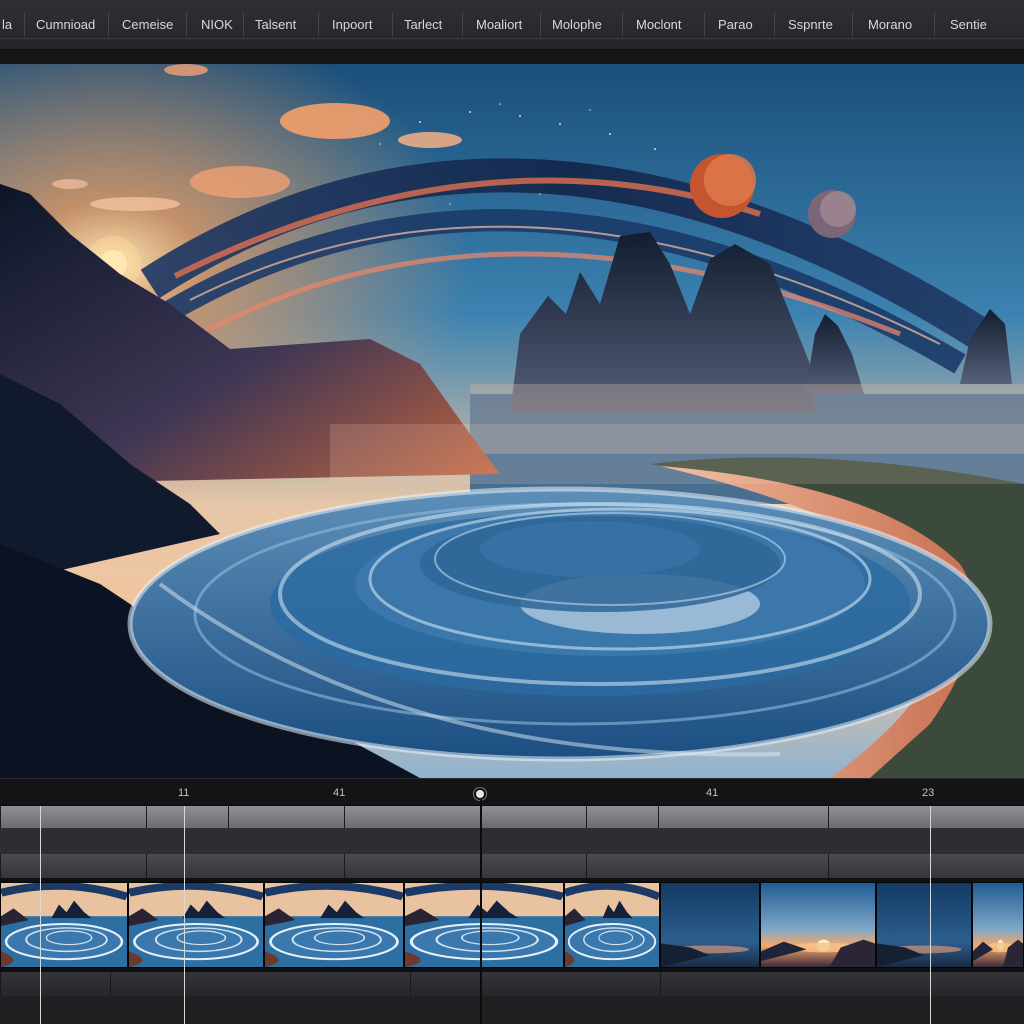  Describe the element at coordinates (735, 25) in the screenshot. I see `menu-parao: Parao` at that location.